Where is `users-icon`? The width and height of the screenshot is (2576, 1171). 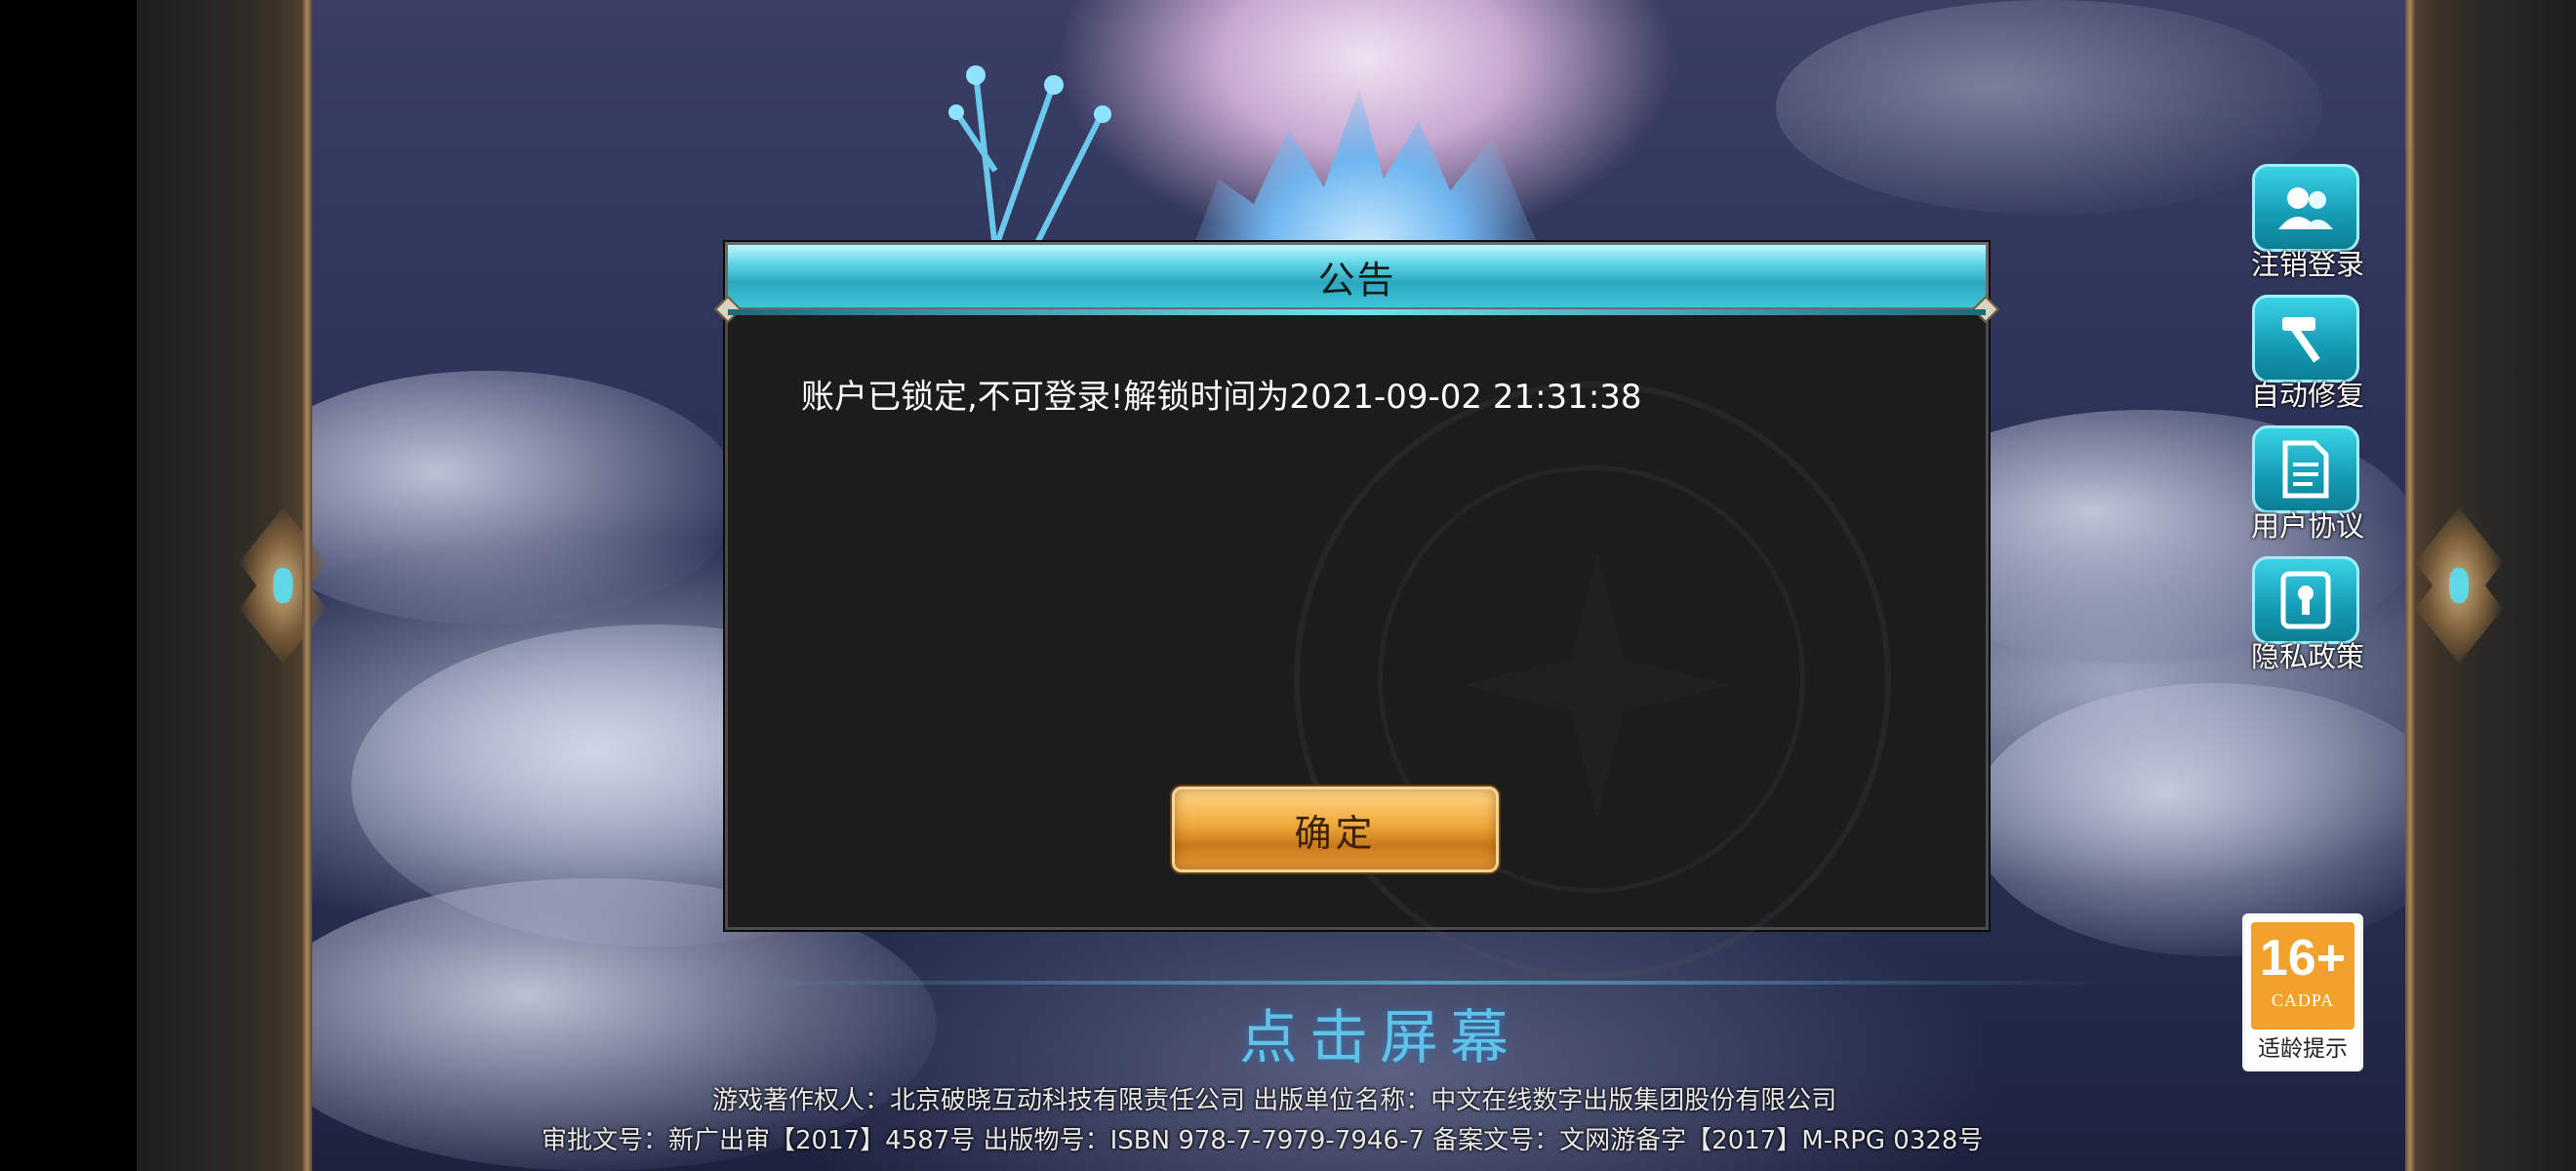
users-icon is located at coordinates (2305, 208).